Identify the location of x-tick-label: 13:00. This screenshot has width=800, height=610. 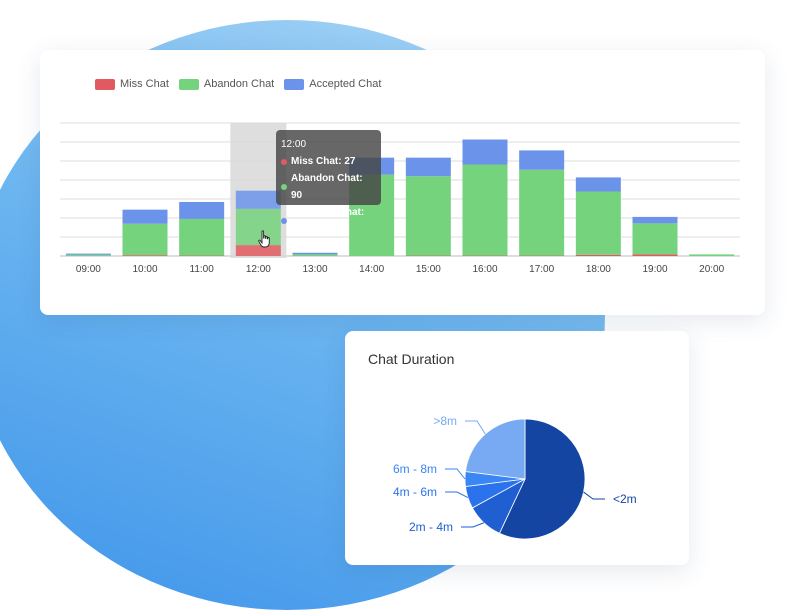
(314, 269).